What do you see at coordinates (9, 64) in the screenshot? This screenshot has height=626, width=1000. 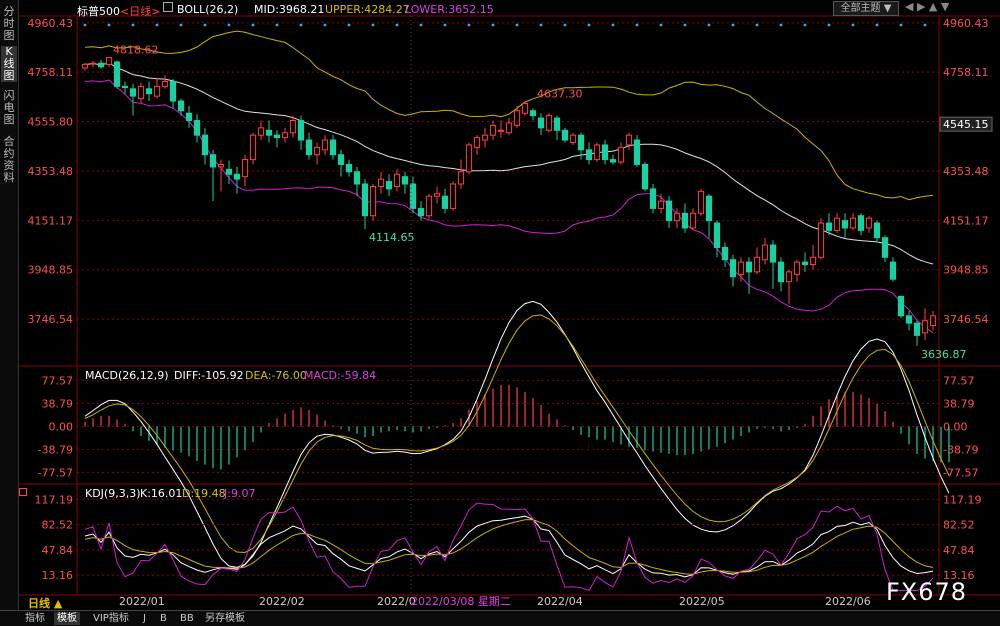 I see `side-tab-kline: K线图` at bounding box center [9, 64].